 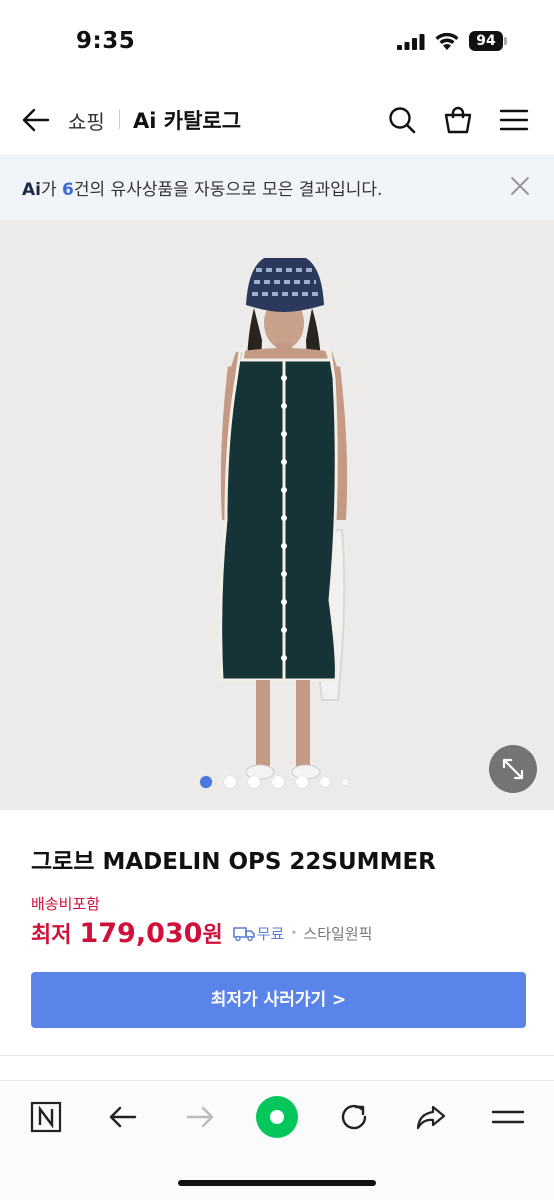 What do you see at coordinates (486, 41) in the screenshot?
I see `battery-indicator: 94` at bounding box center [486, 41].